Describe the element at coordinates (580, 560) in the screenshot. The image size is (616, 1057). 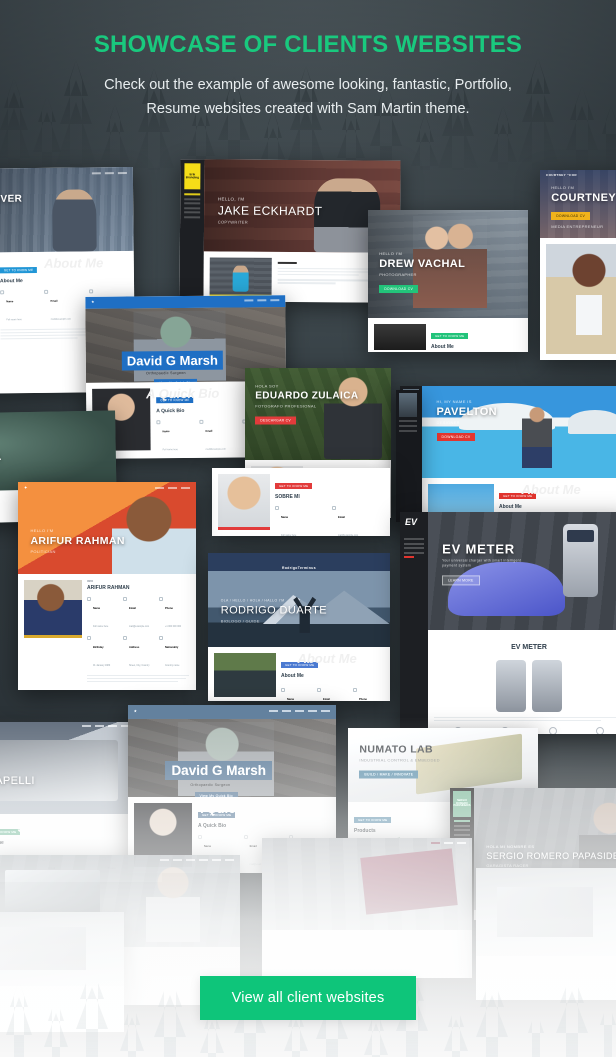
I see `ev-charger-shape` at that location.